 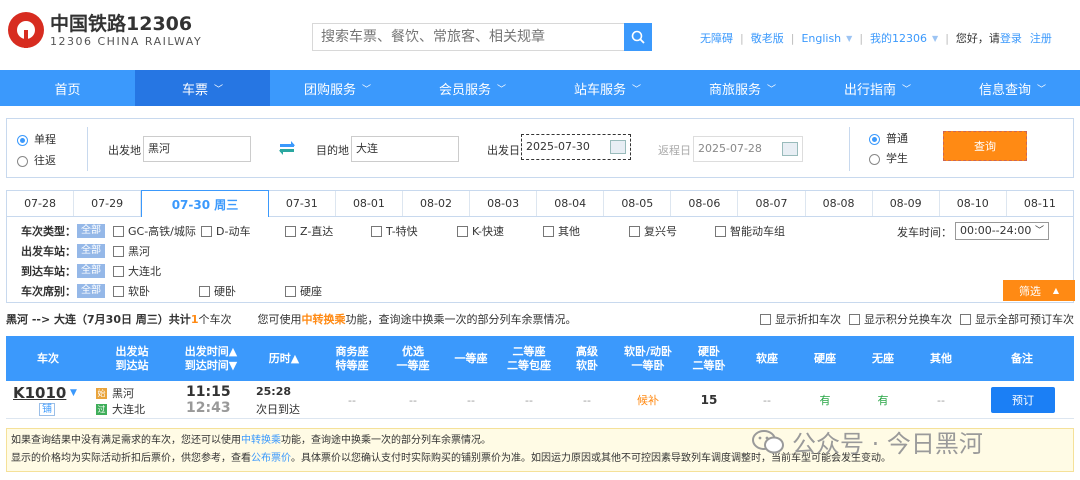 I want to click on normal-radio: 普通, so click(x=888, y=138).